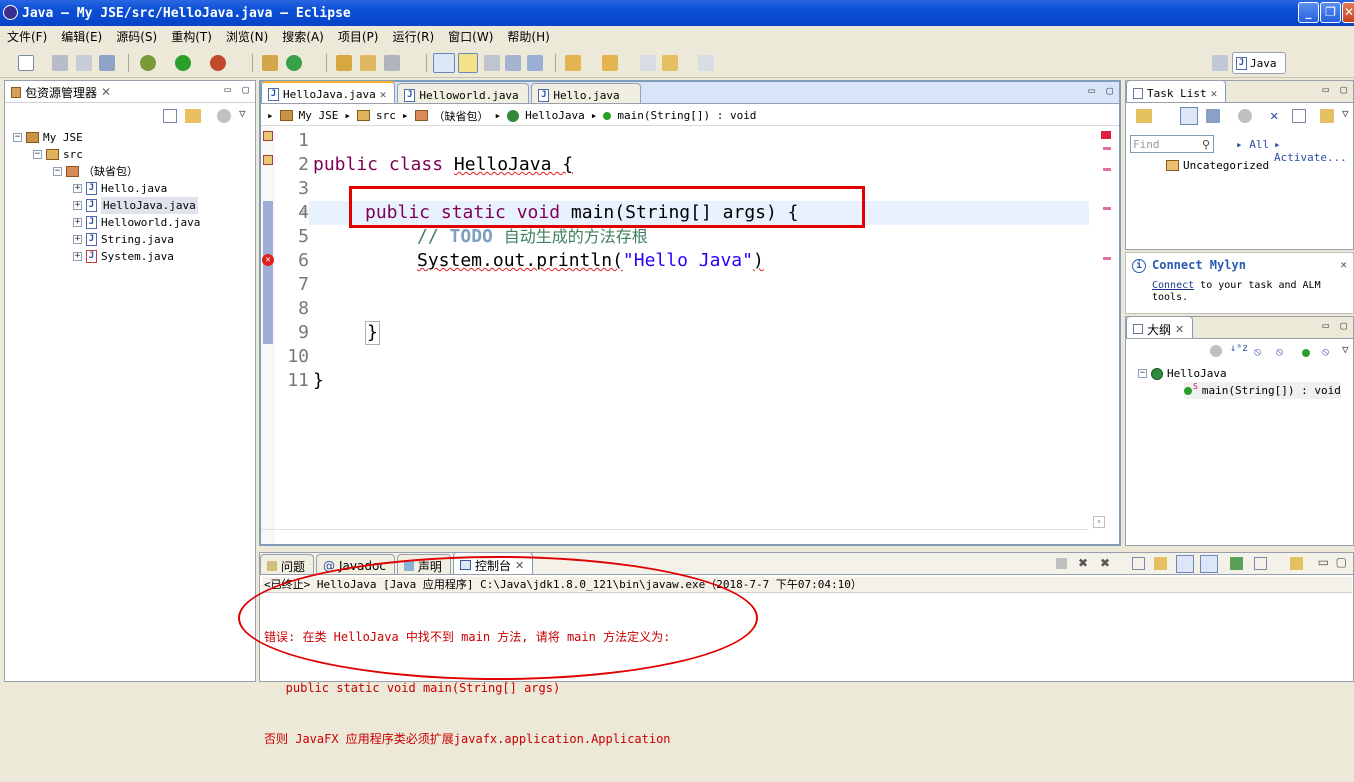 The image size is (1354, 782). I want to click on search-icon, so click(392, 63).